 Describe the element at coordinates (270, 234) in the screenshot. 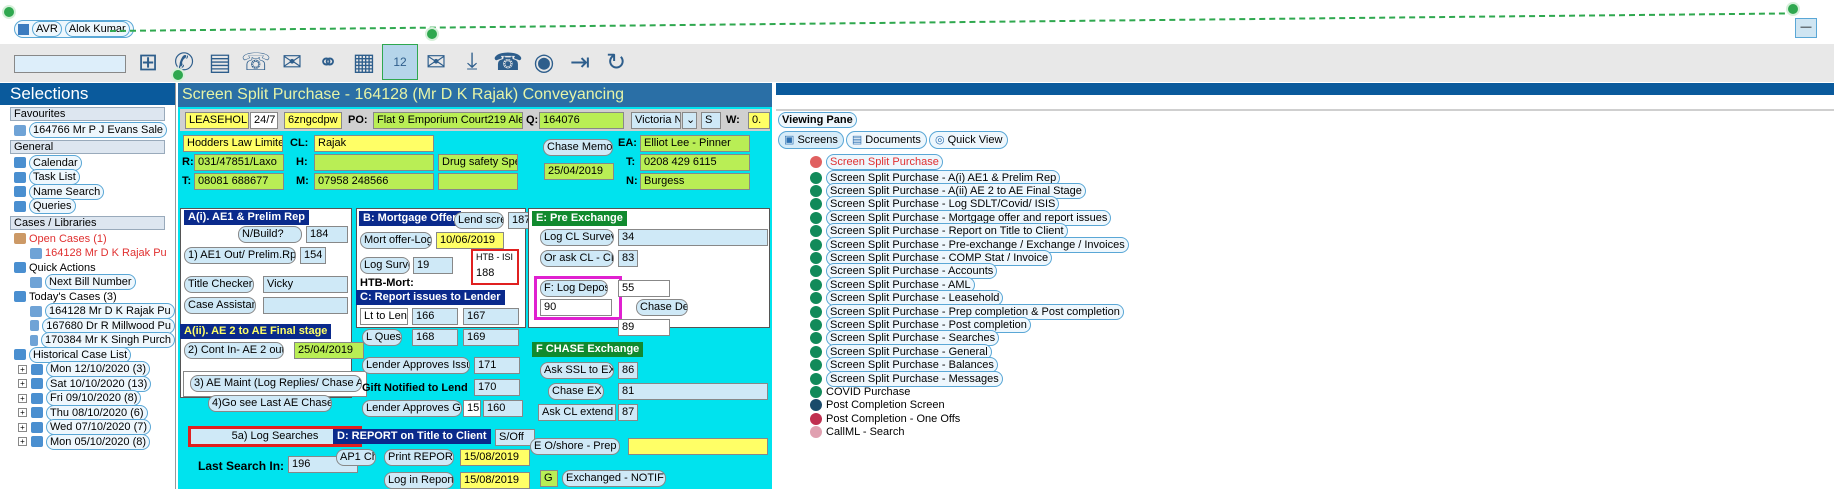

I see `build-button: N/Build?` at that location.